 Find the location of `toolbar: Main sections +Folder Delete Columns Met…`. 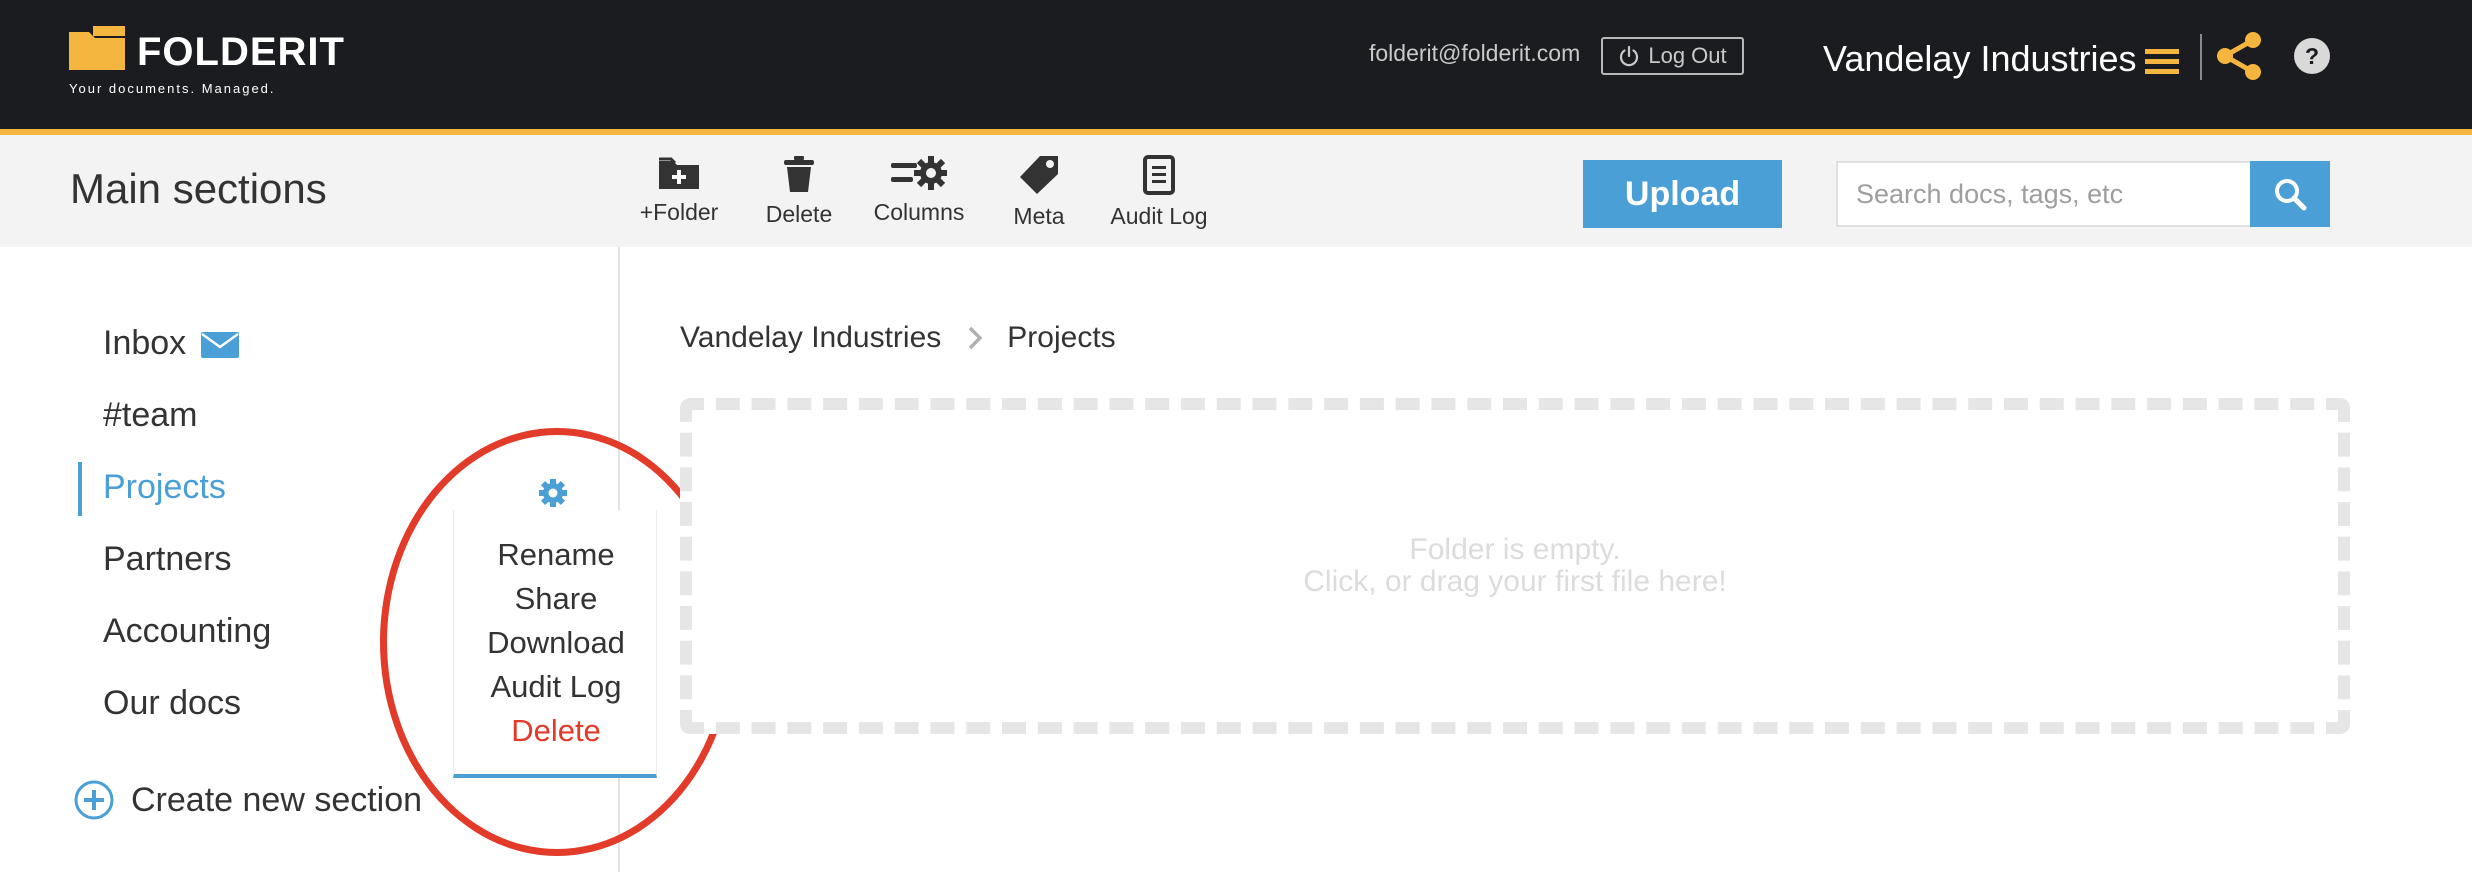

toolbar: Main sections +Folder Delete Columns Met… is located at coordinates (1236, 191).